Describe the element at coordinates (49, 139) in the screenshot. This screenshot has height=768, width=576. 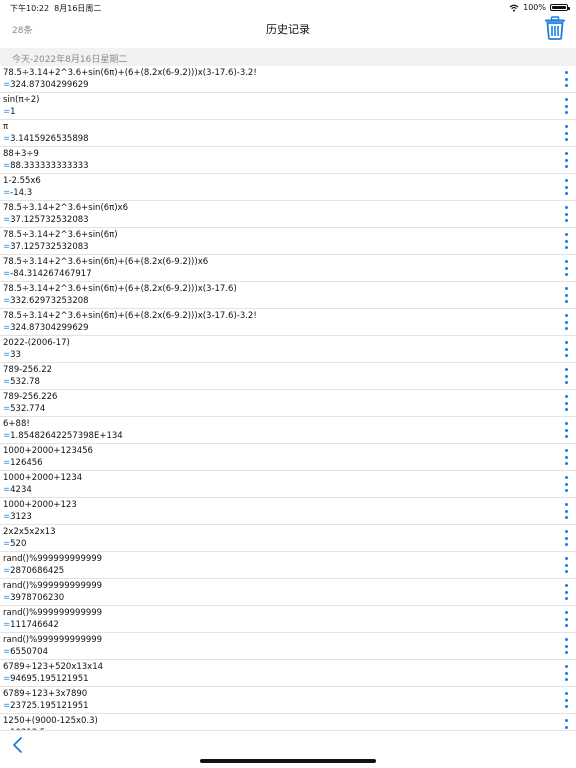
I see `result-value: 3.1415926535898` at that location.